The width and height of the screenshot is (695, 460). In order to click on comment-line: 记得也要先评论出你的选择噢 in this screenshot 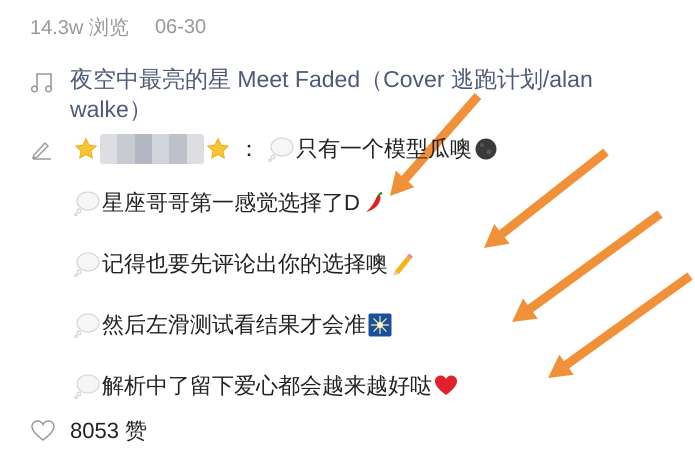, I will do `click(245, 264)`.